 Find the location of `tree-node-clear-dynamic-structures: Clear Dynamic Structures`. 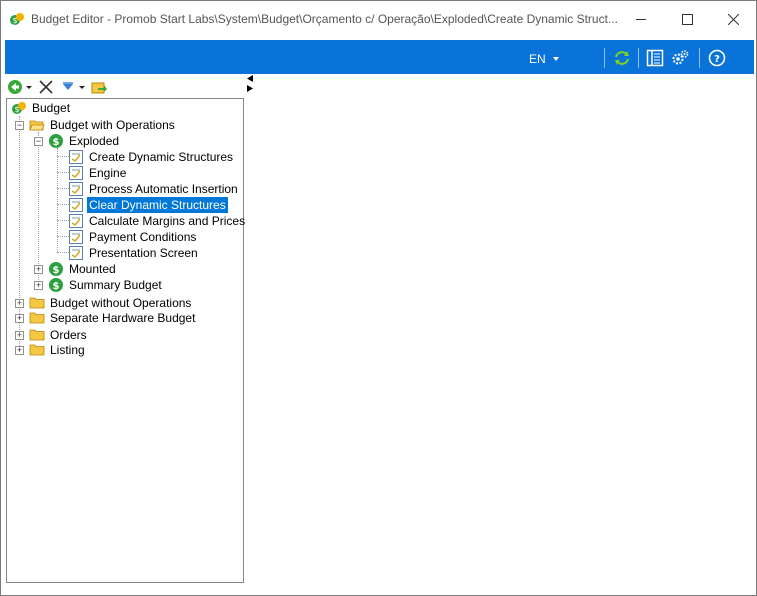

tree-node-clear-dynamic-structures: Clear Dynamic Structures is located at coordinates (148, 205).